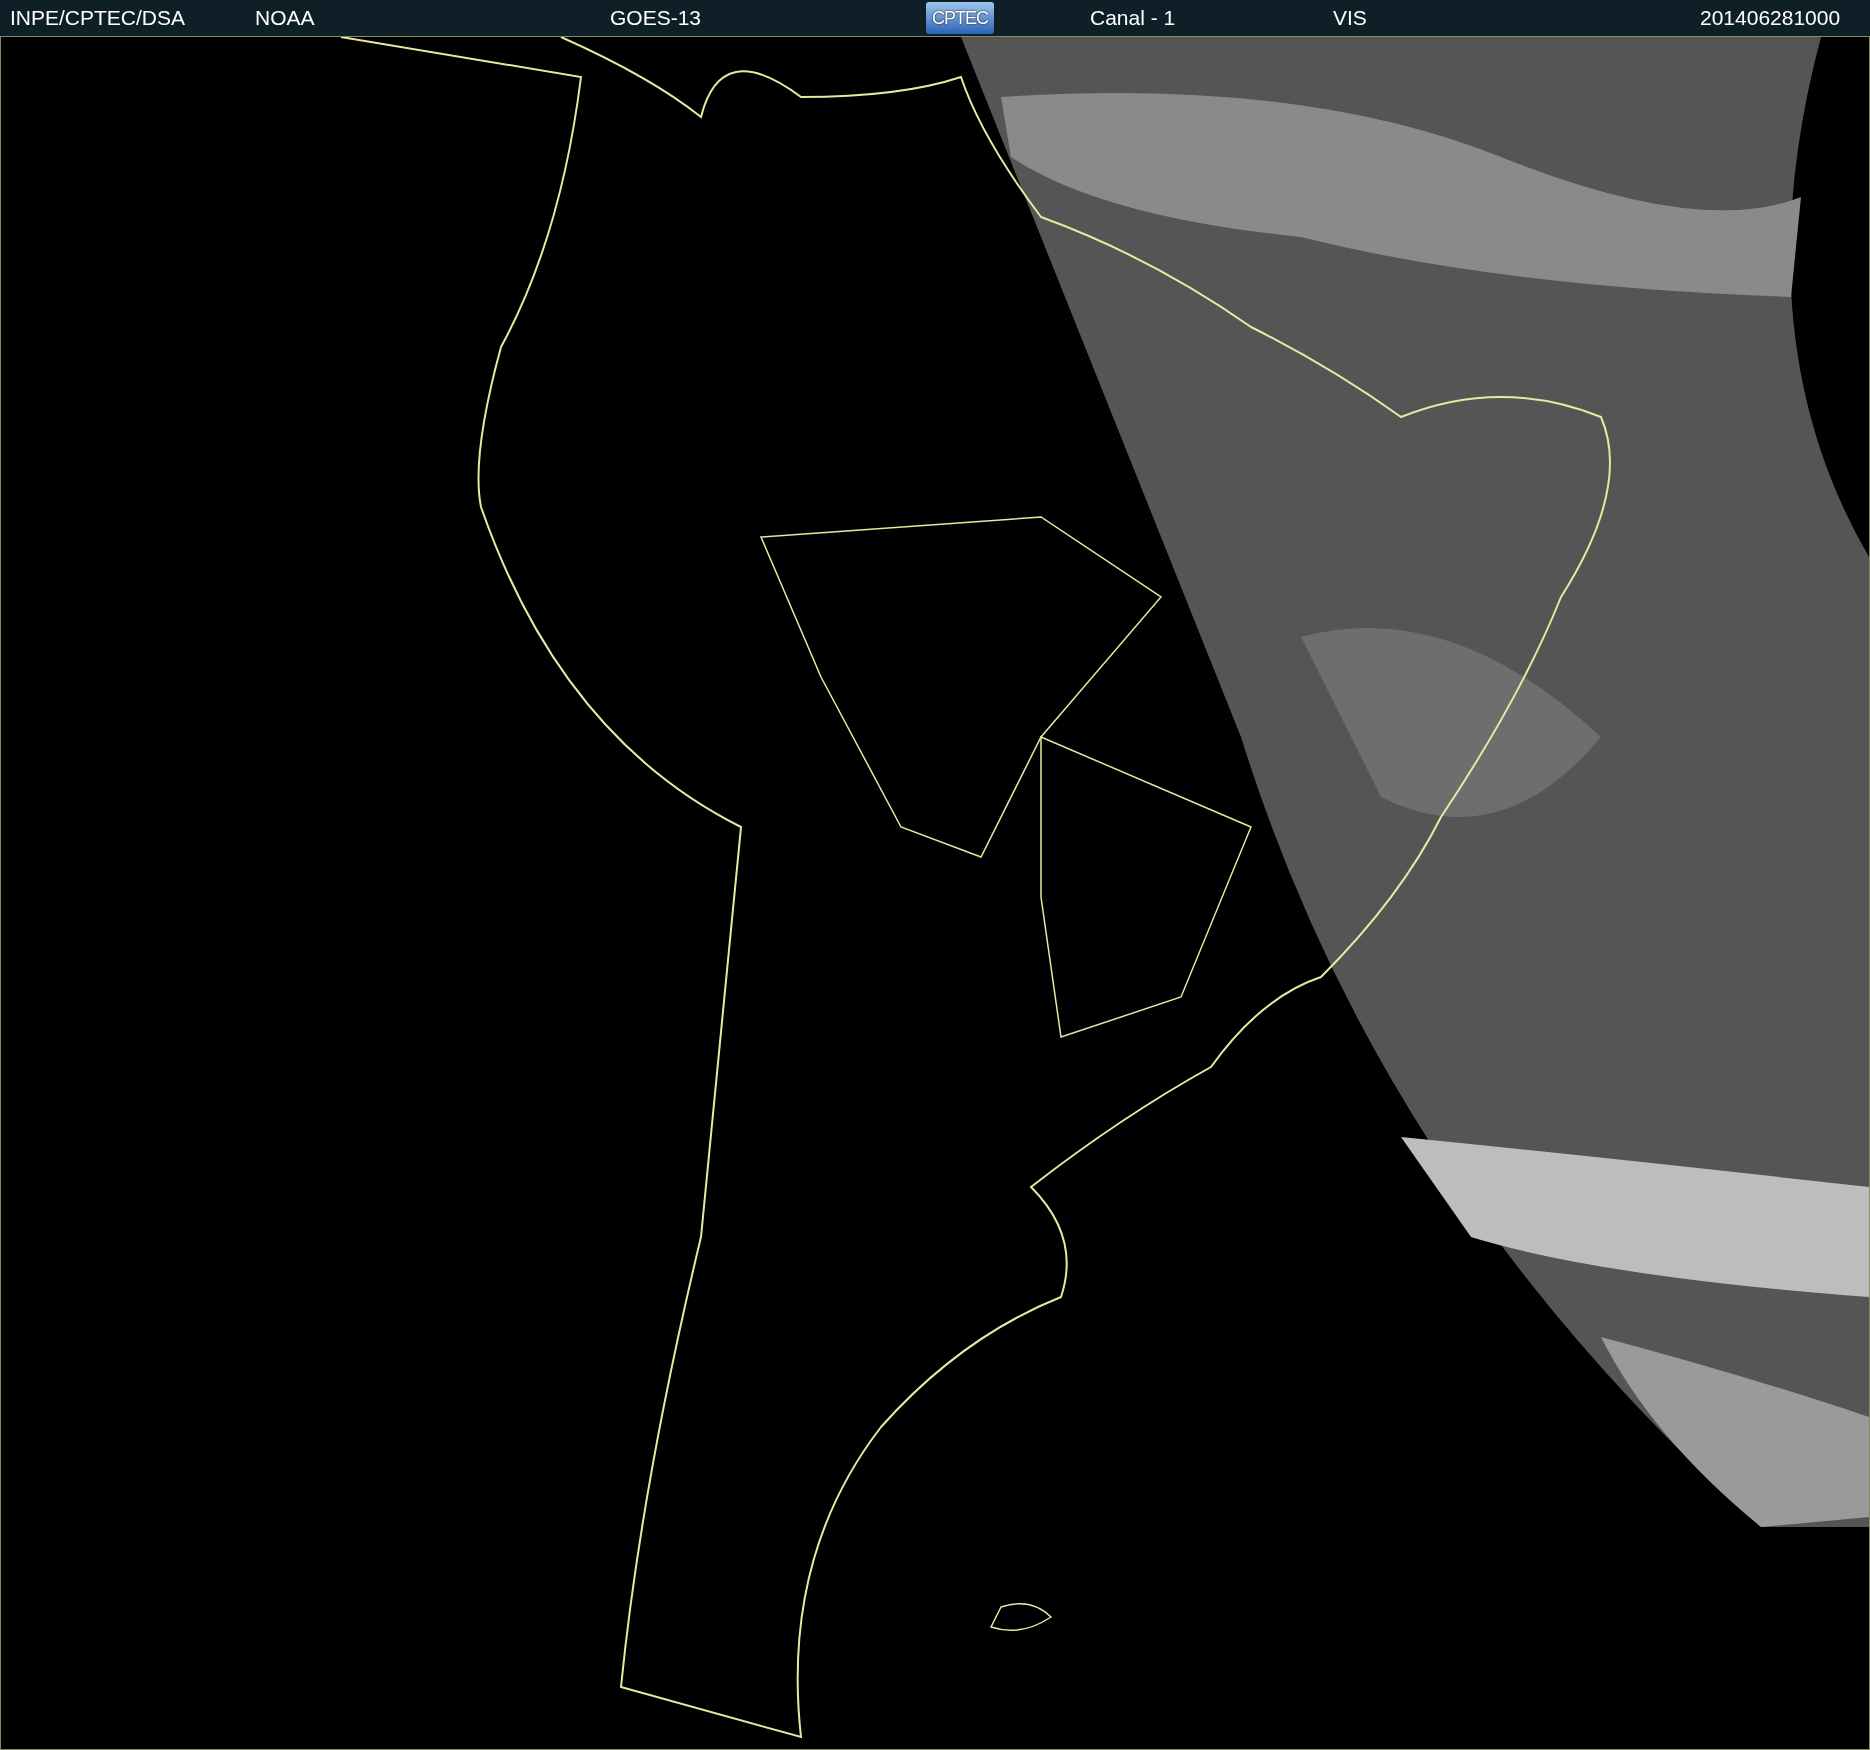 This screenshot has width=1870, height=1750. I want to click on source-label: INPE/CPTEC/DSA, so click(98, 18).